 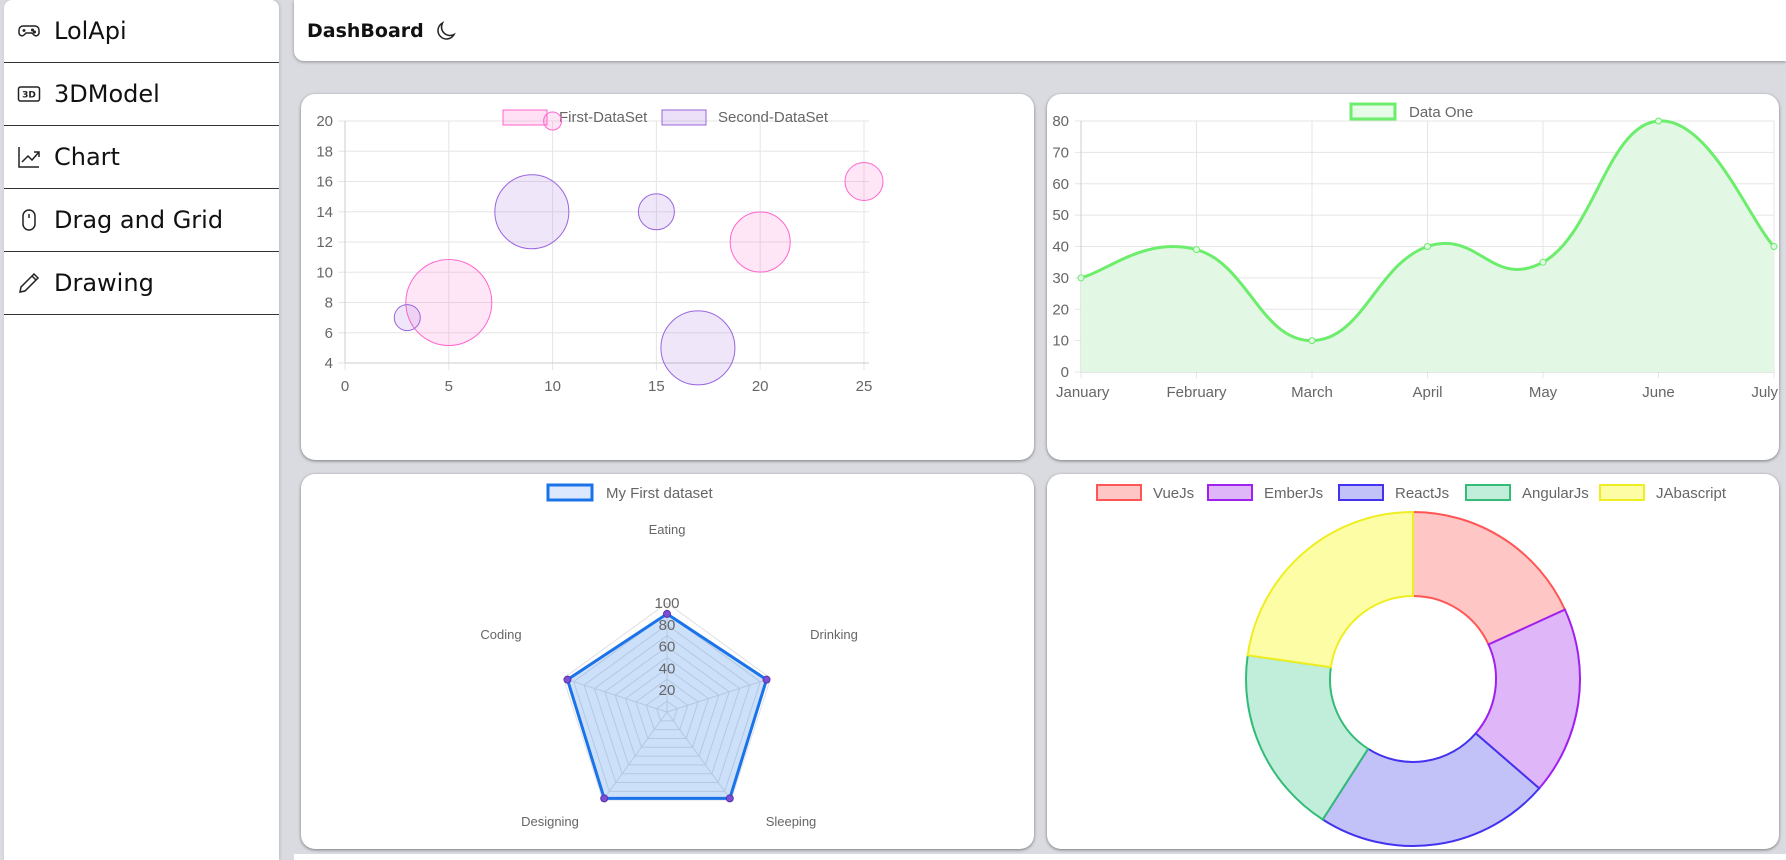 I want to click on radar-tick-label: 80, so click(x=667, y=625).